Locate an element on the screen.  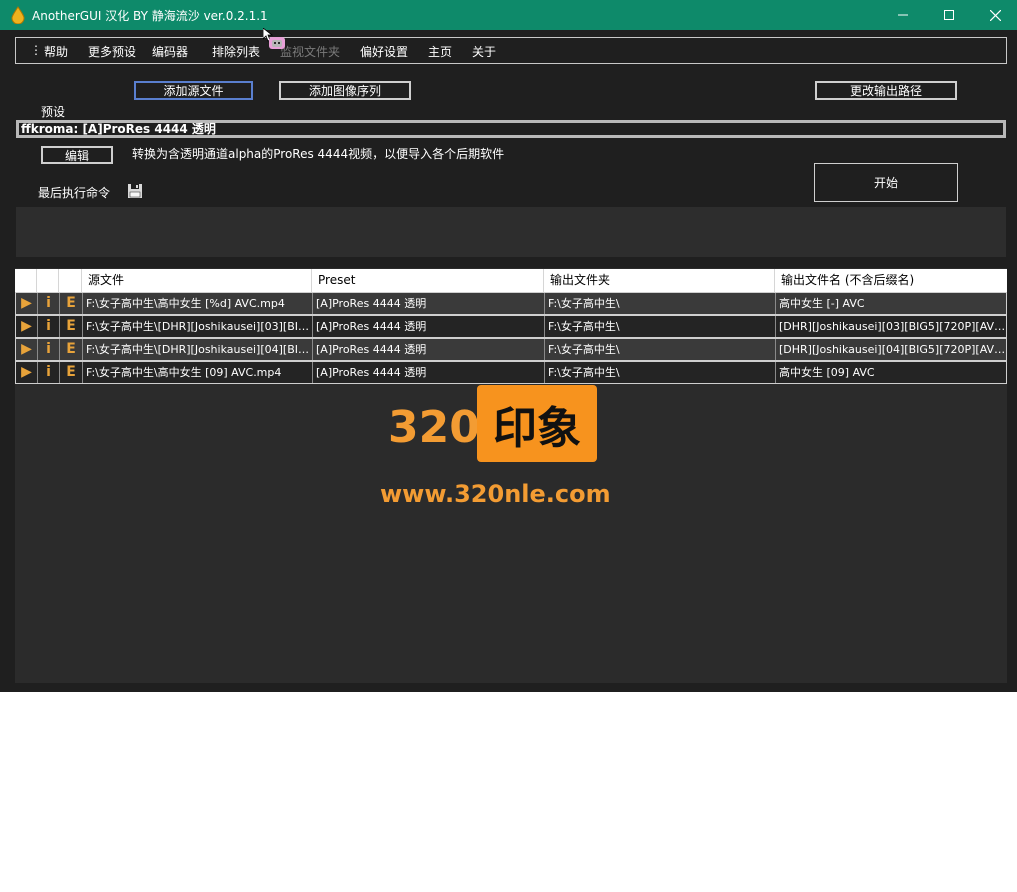
maximize-icon is located at coordinates (949, 15).